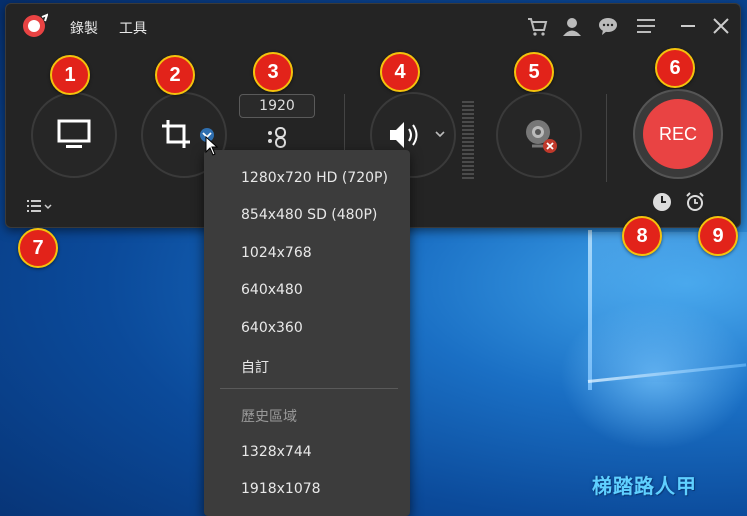 This screenshot has height=516, width=747. What do you see at coordinates (35, 25) in the screenshot?
I see `app-logo-icon` at bounding box center [35, 25].